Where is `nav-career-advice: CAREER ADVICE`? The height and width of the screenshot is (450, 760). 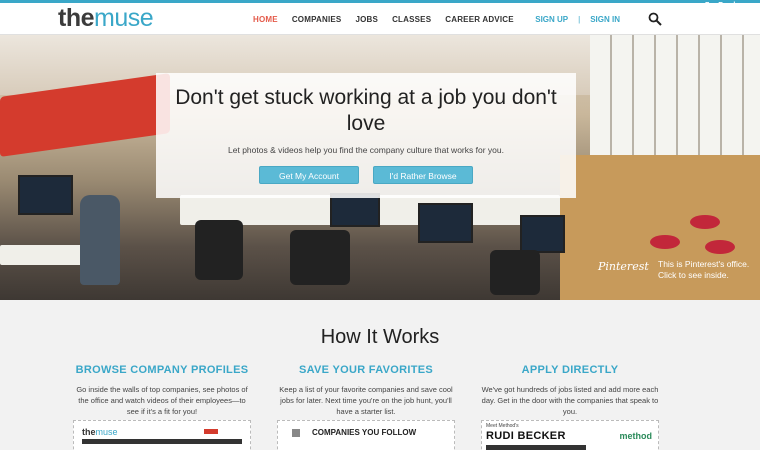 nav-career-advice: CAREER ADVICE is located at coordinates (479, 19).